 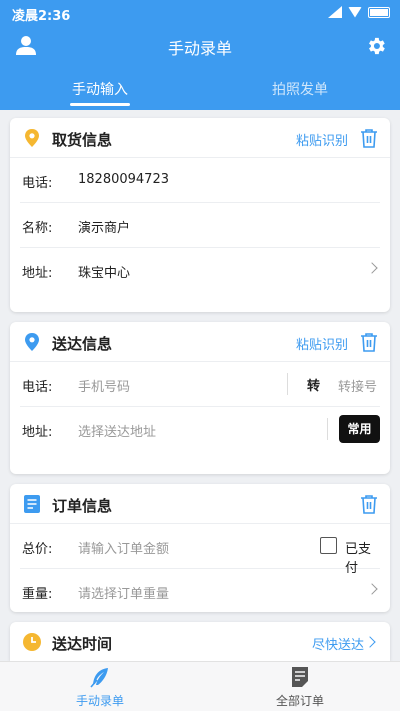 What do you see at coordinates (379, 12) in the screenshot?
I see `battery-icon` at bounding box center [379, 12].